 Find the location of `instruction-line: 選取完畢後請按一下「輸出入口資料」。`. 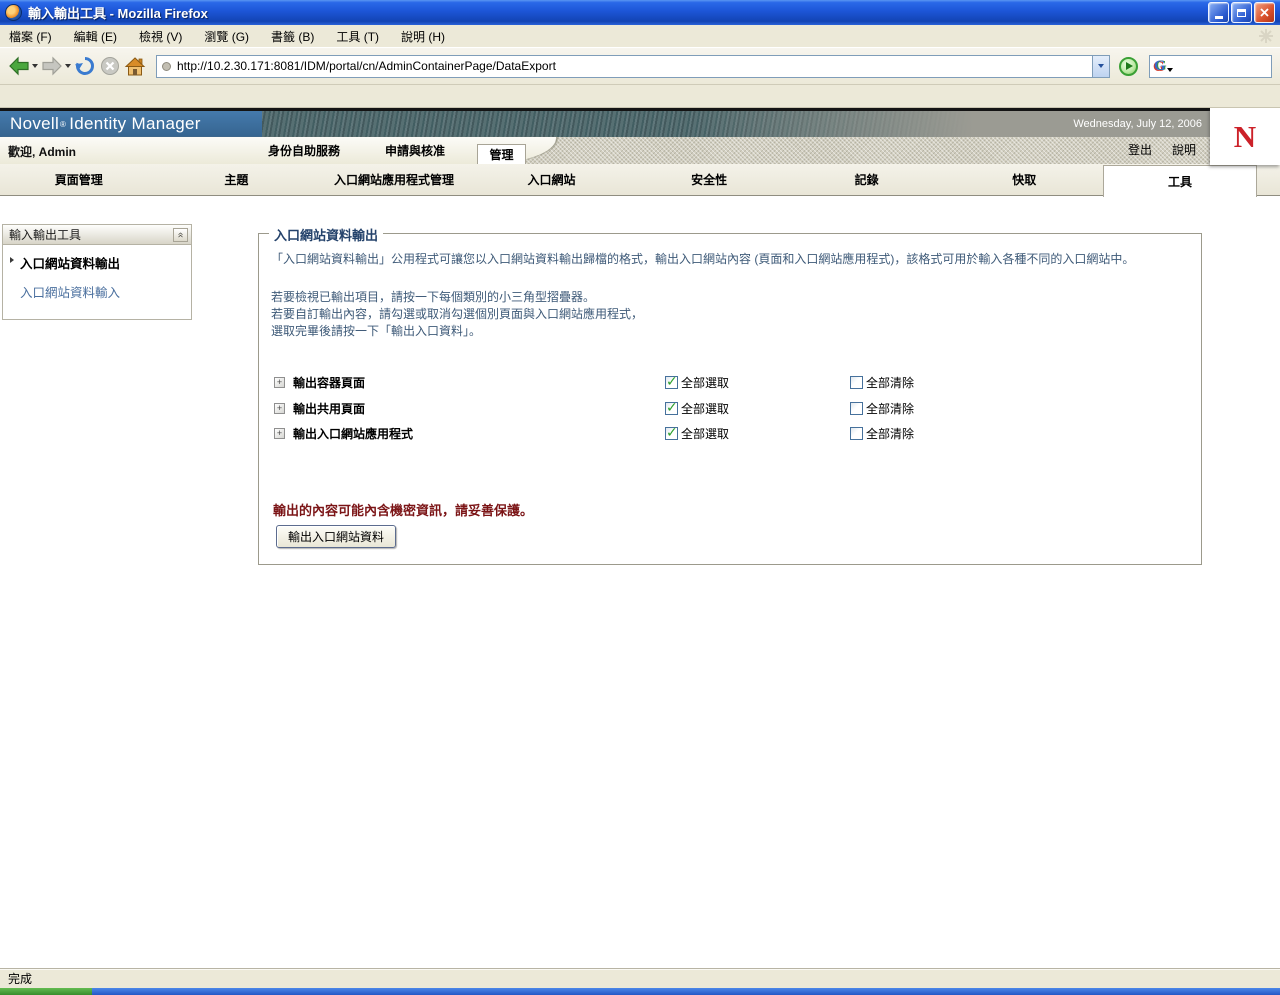

instruction-line: 選取完畢後請按一下「輸出入口資料」。 is located at coordinates (376, 331).